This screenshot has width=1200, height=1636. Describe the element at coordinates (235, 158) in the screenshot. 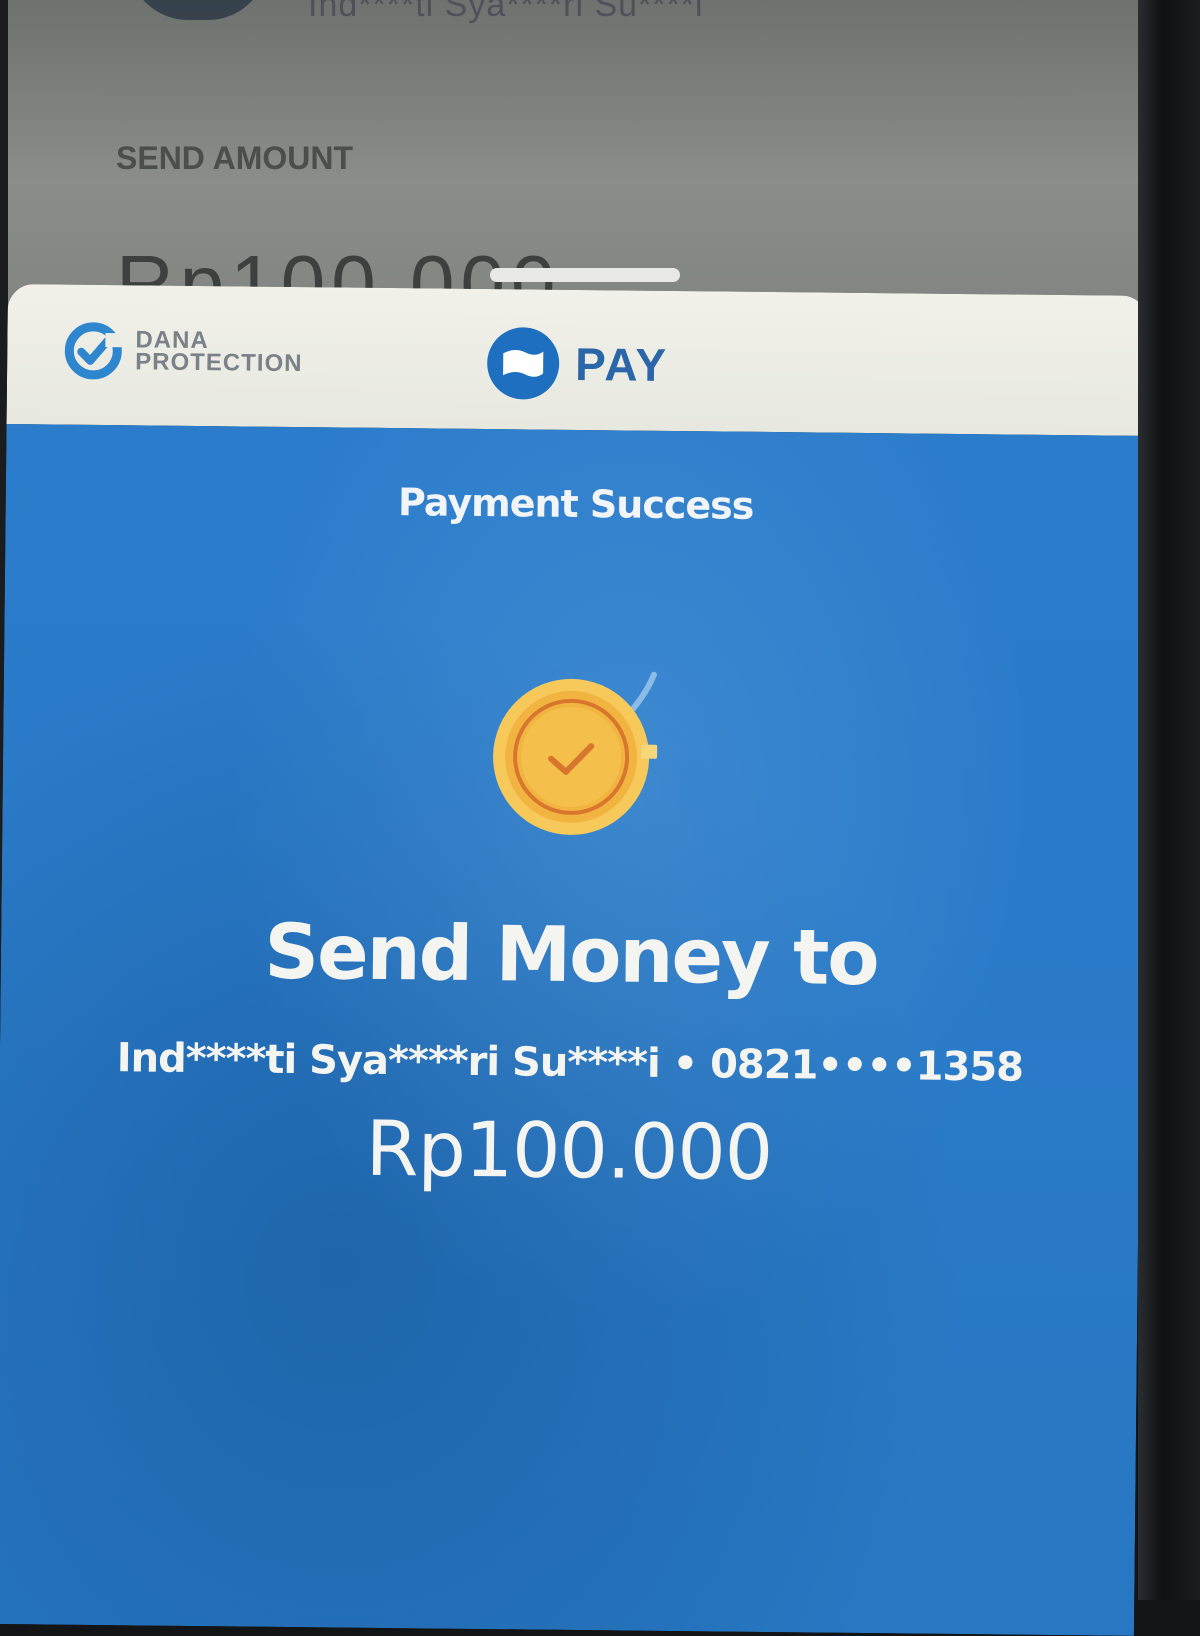

I see `send-amount-label: SEND AMOUNT` at that location.